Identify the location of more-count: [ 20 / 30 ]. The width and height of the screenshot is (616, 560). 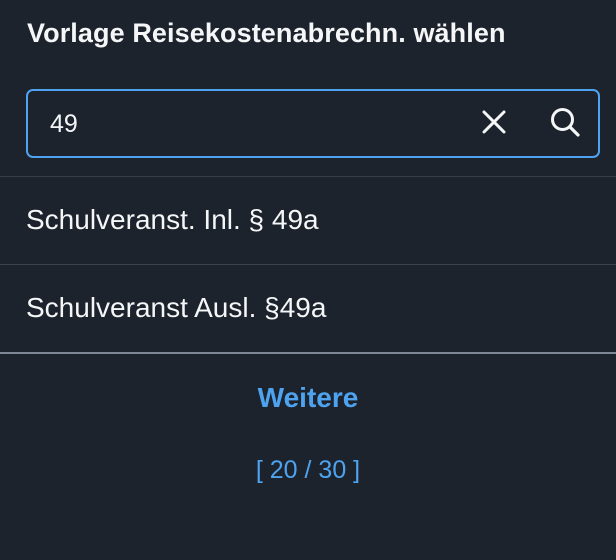
(308, 470).